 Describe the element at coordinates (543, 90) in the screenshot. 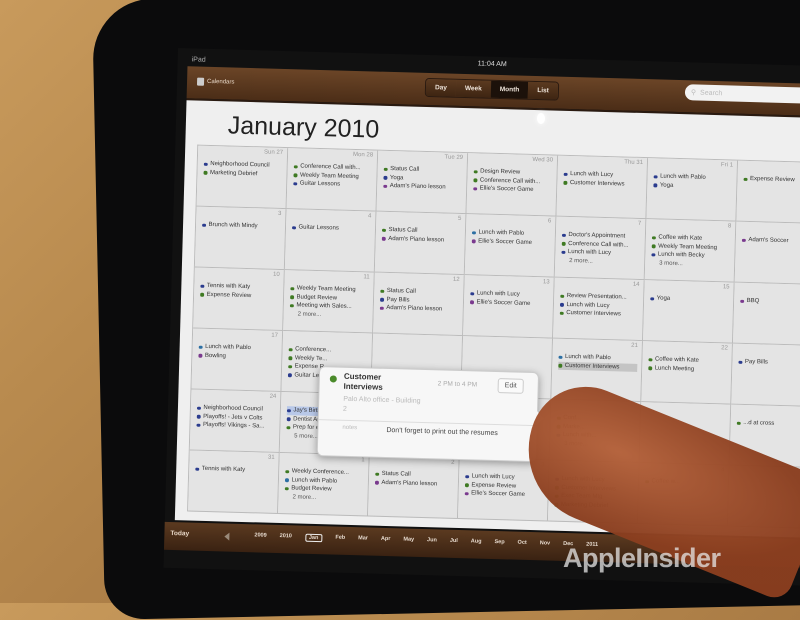

I see `tab-list: List` at that location.